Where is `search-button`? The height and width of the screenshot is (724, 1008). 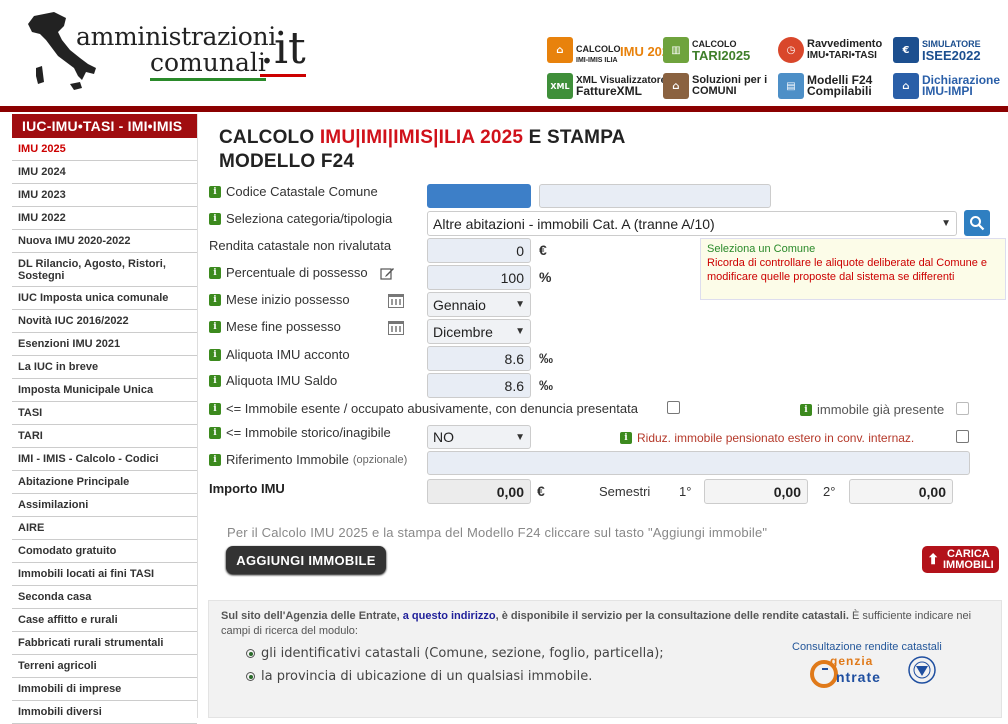 search-button is located at coordinates (977, 223).